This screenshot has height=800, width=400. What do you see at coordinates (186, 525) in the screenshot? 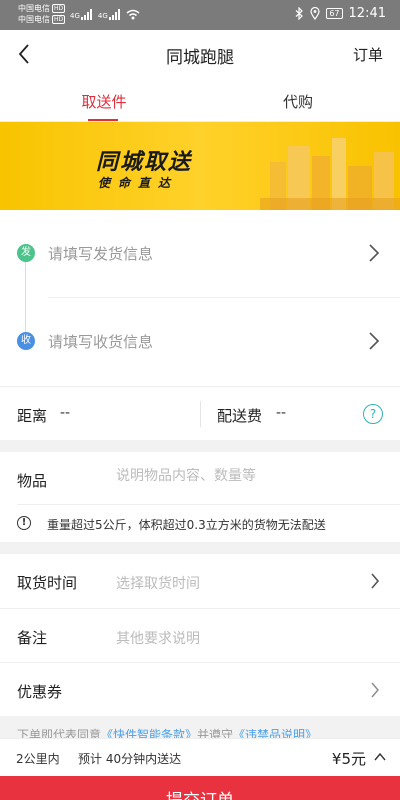
I see `weight-limit-notice: 重量超过5公斤，体积超过0.3立方米的货物无法配送` at bounding box center [186, 525].